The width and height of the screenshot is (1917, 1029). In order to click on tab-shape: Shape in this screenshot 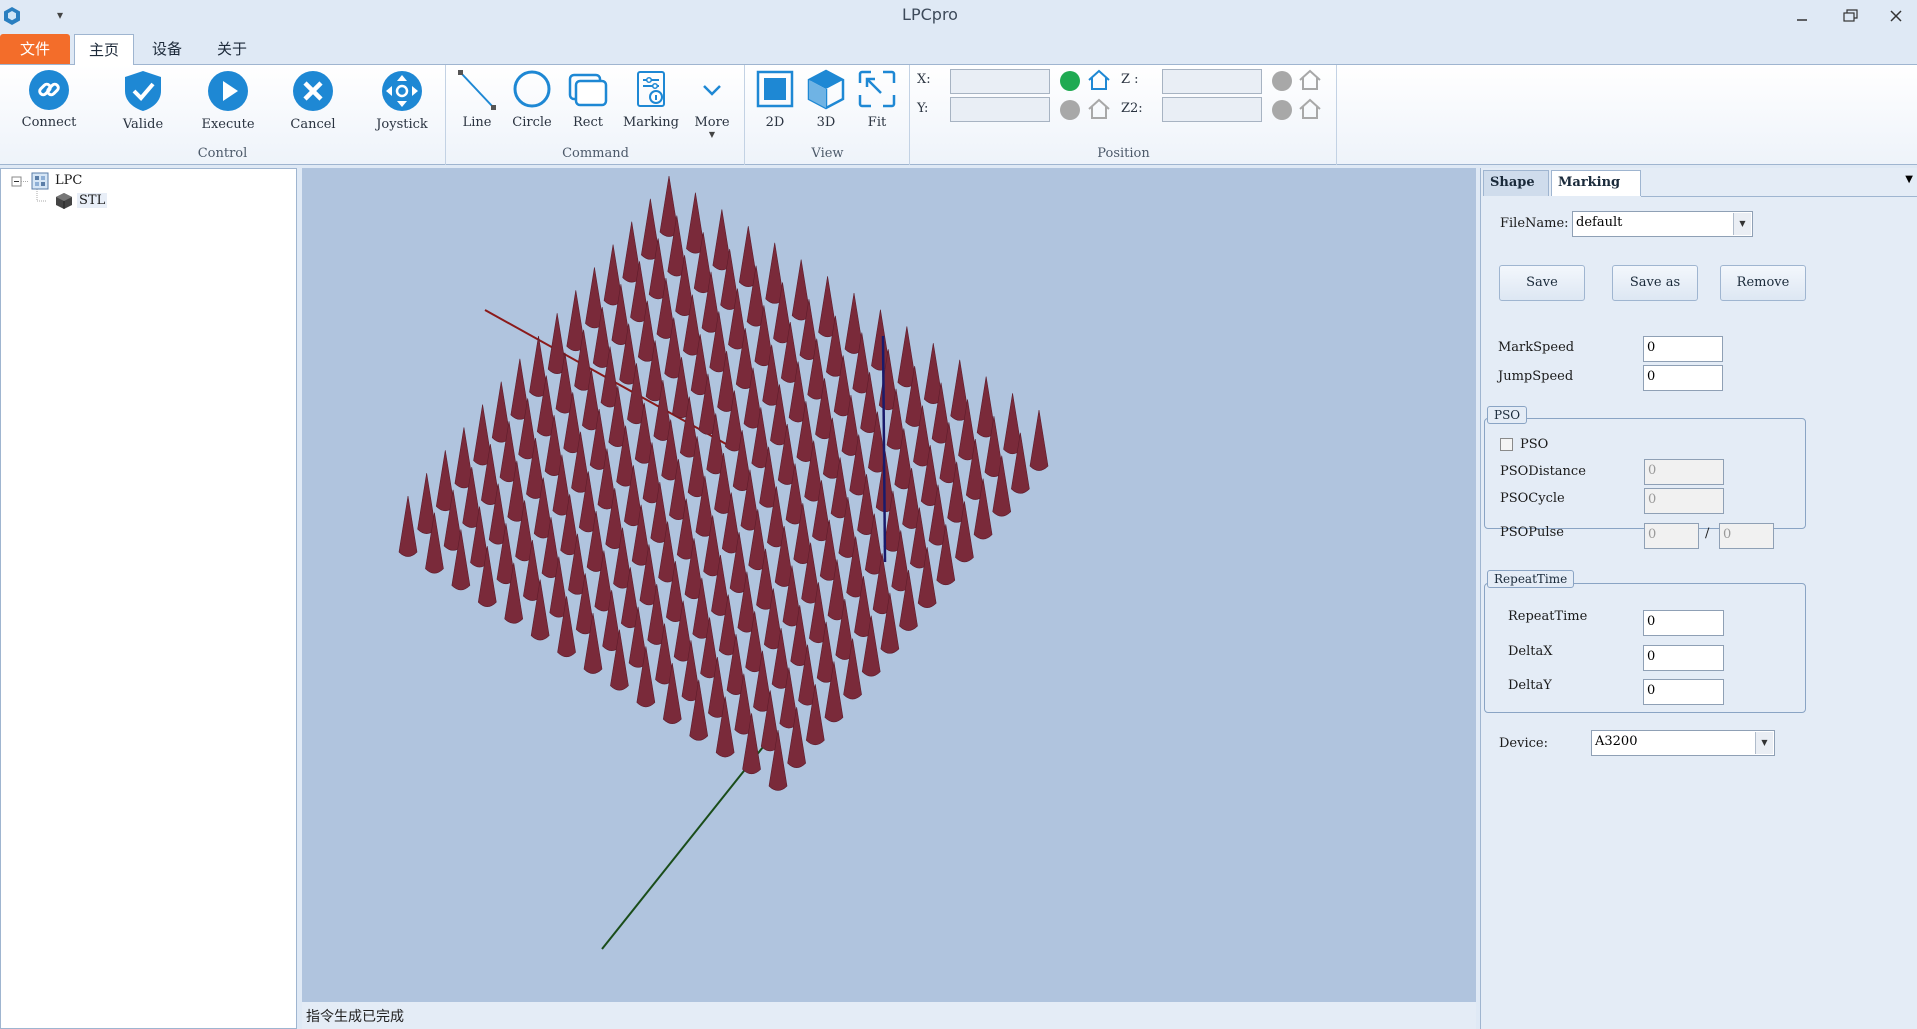, I will do `click(1516, 183)`.